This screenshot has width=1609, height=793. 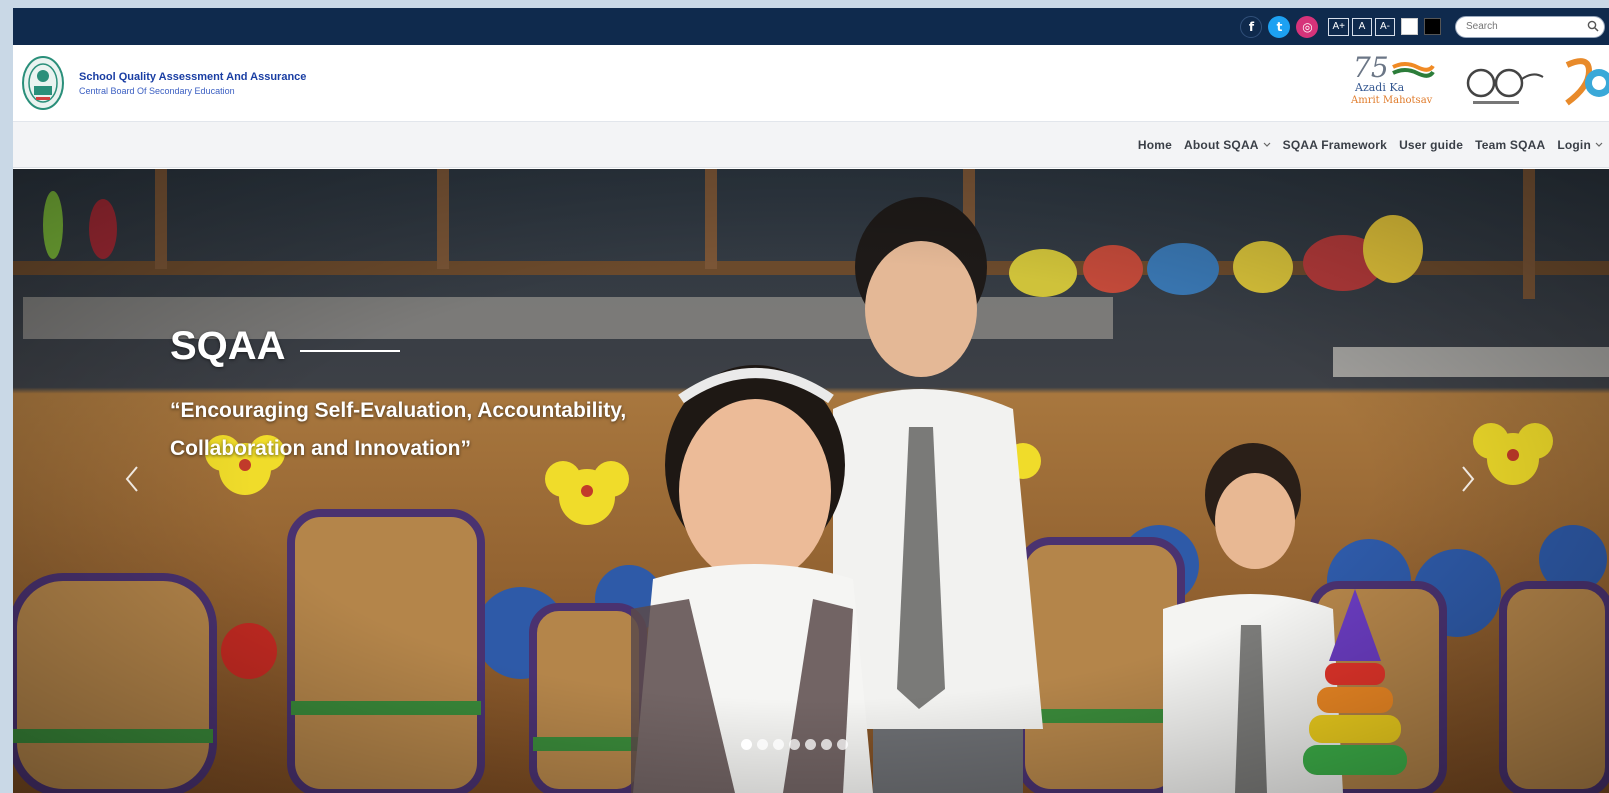 What do you see at coordinates (1385, 26) in the screenshot?
I see `font-decrease-button: A-` at bounding box center [1385, 26].